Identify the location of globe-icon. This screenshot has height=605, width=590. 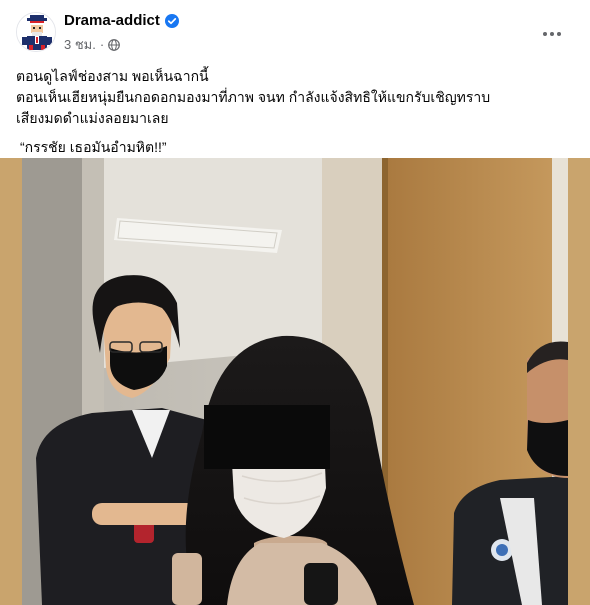
(114, 44).